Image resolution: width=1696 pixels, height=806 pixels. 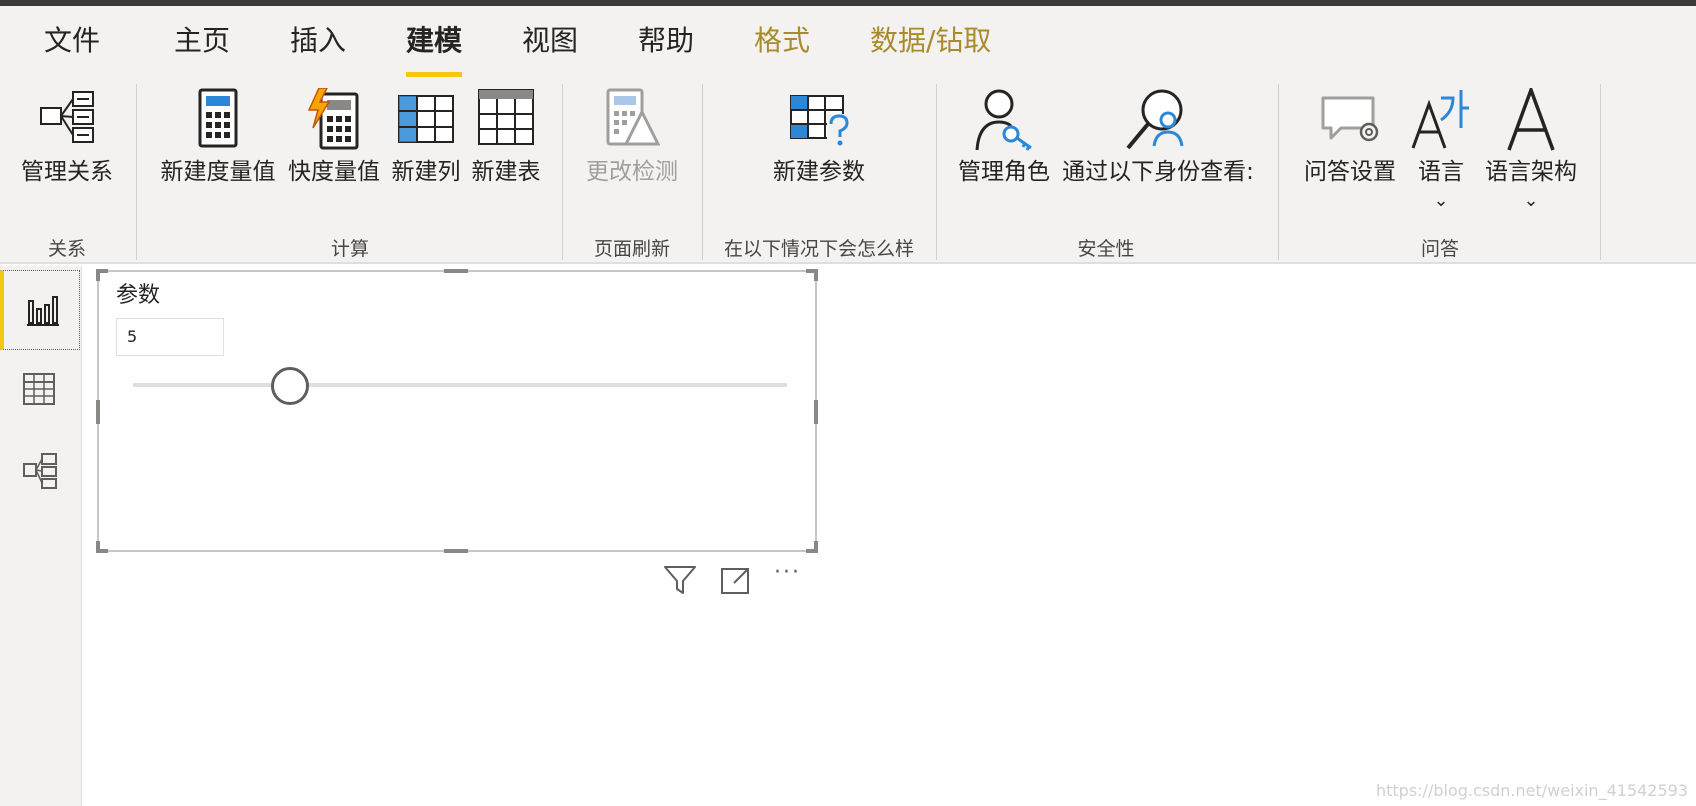 I want to click on relationships-icon, so click(x=67, y=117).